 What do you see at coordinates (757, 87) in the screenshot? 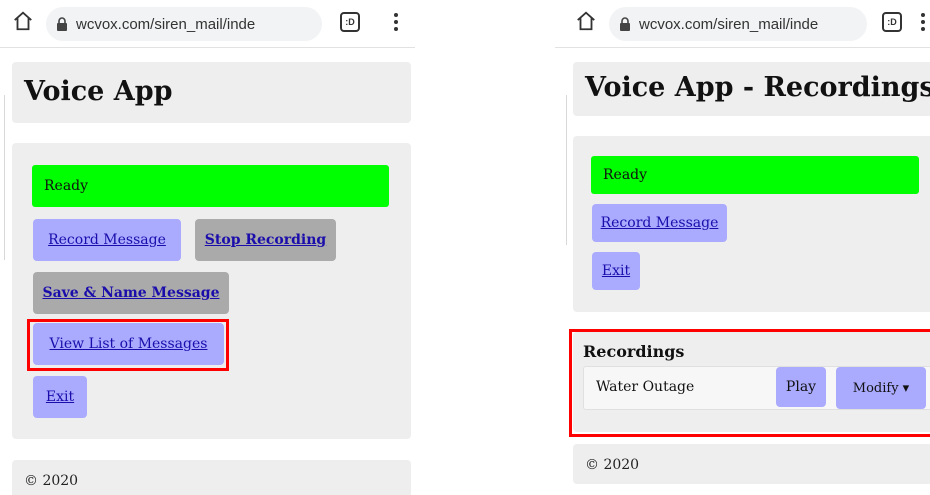
I see `page-title: Voice App - Recordings` at bounding box center [757, 87].